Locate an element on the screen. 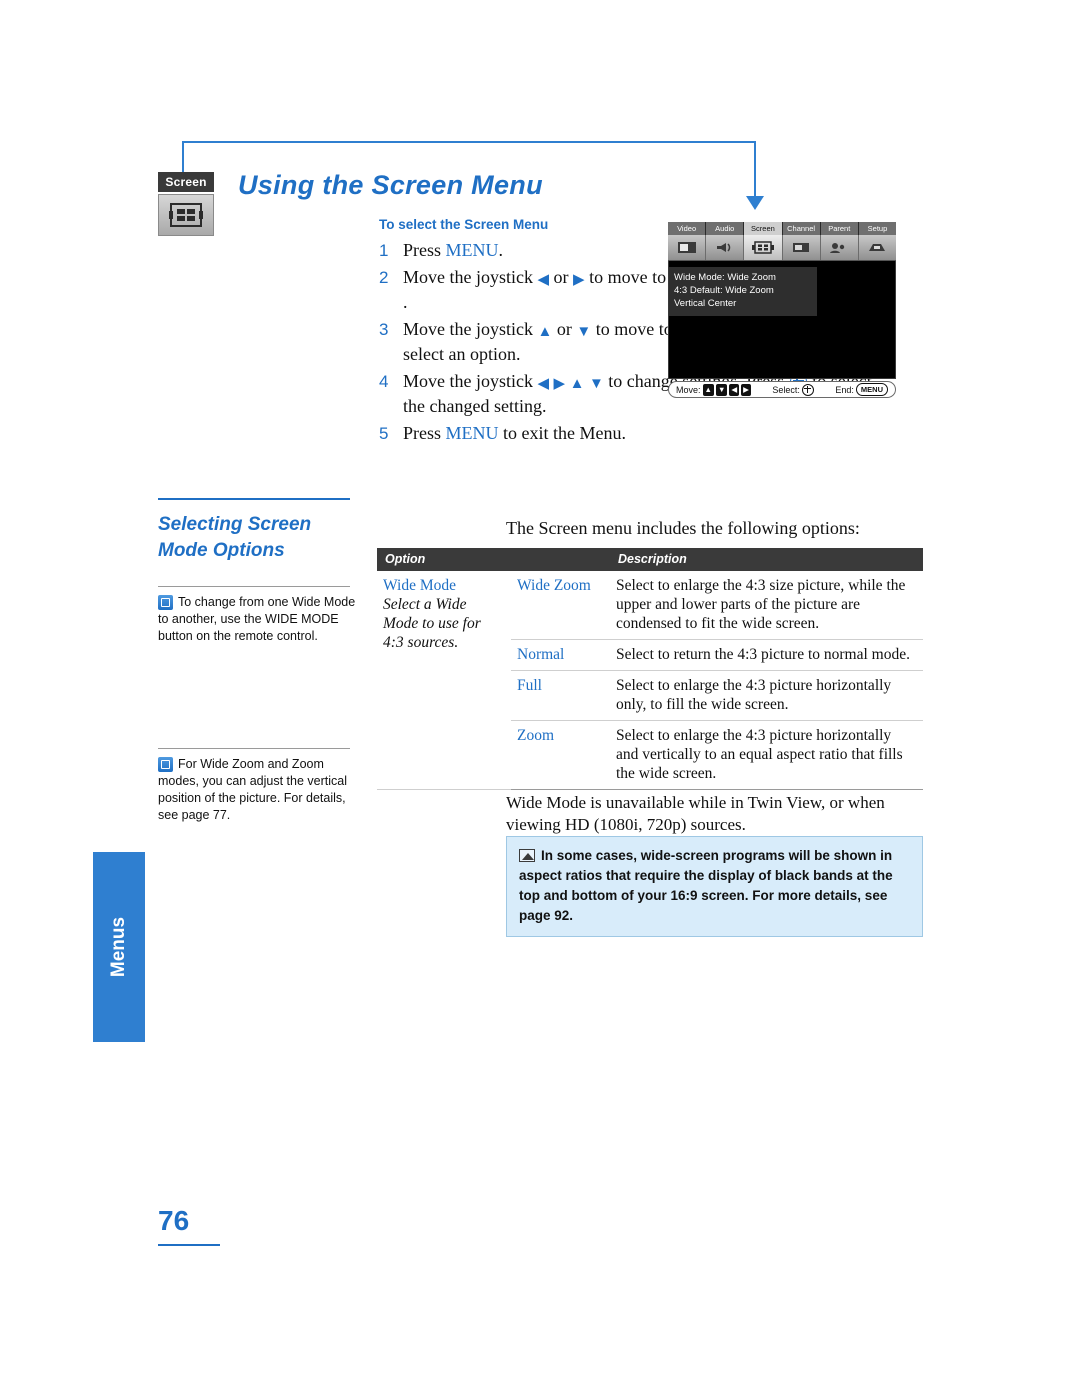 This screenshot has height=1397, width=1080. screen-menu-badge: Screen is located at coordinates (186, 204).